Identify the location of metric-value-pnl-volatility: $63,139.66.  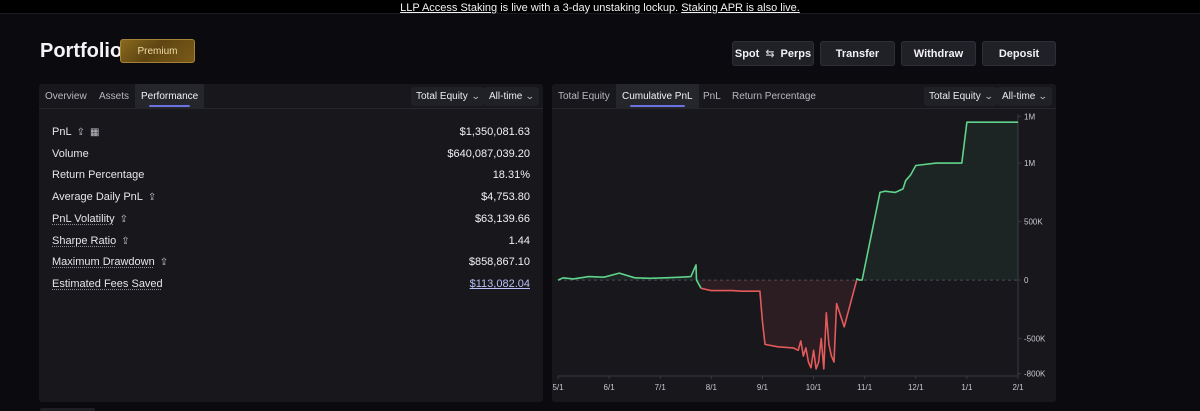
(502, 219).